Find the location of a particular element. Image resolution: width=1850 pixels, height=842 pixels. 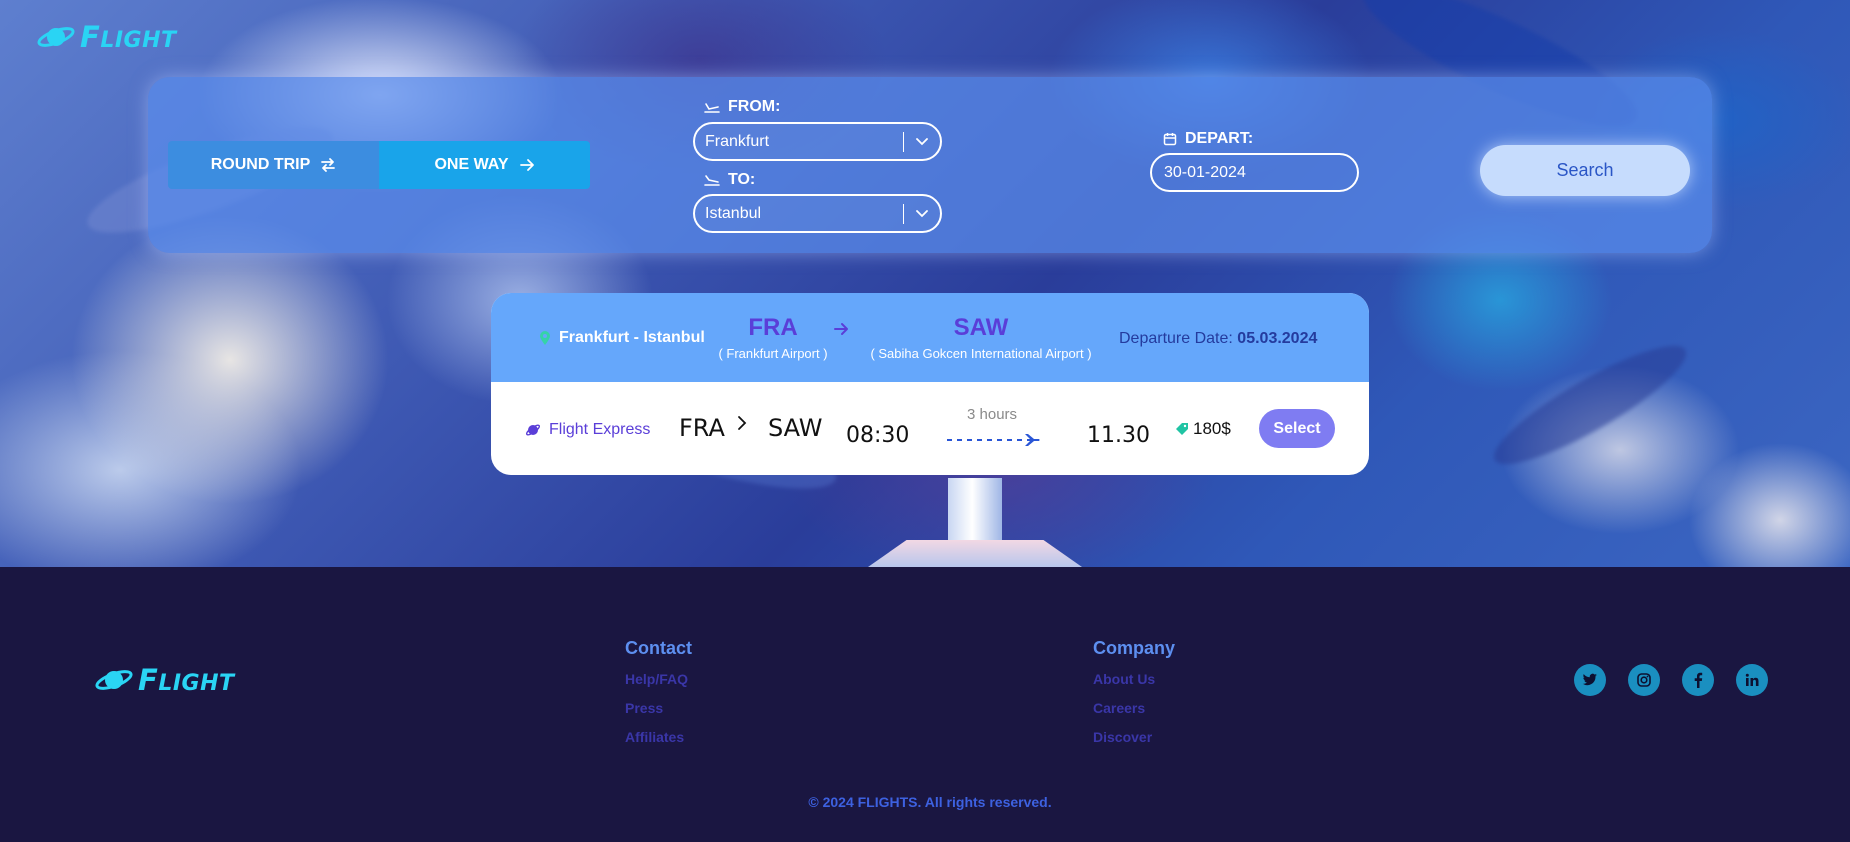

footer-link-discover: Discover is located at coordinates (1134, 737).